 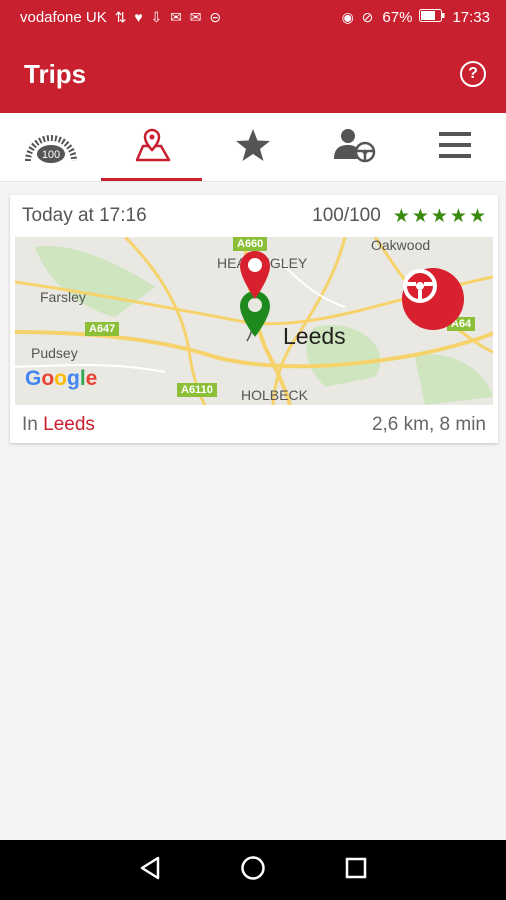 I want to click on tab-menu, so click(x=455, y=147).